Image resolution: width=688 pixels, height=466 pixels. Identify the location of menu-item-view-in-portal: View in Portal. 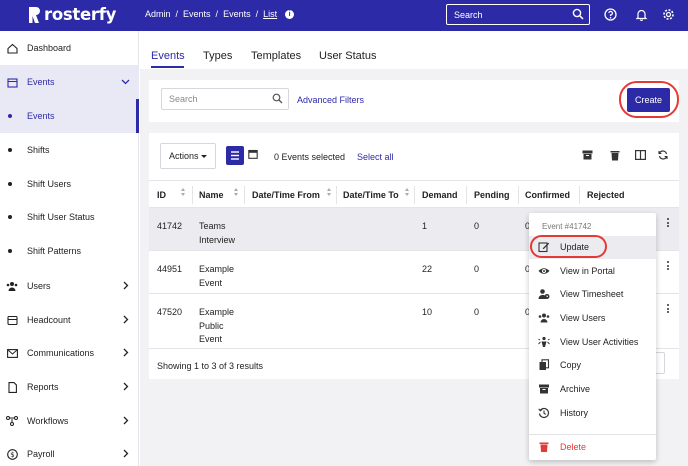
(592, 271).